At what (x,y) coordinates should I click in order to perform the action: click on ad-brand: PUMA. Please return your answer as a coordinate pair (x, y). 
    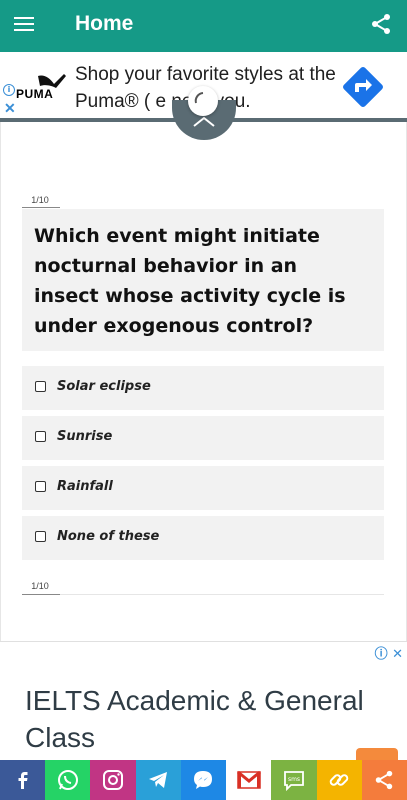
    Looking at the image, I should click on (35, 94).